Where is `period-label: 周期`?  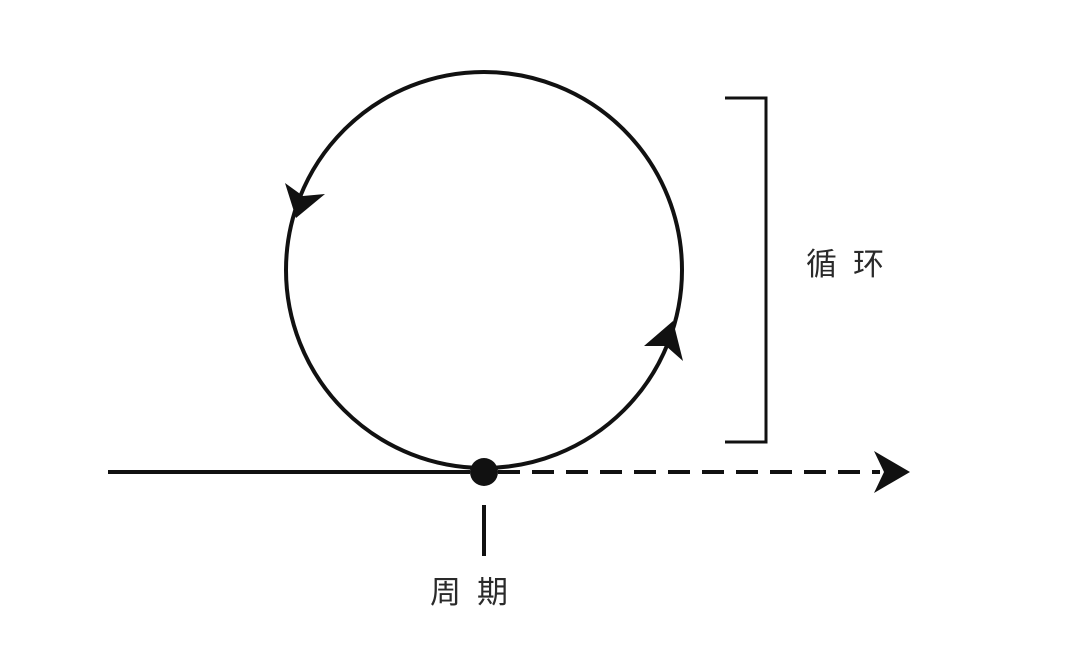
period-label: 周期 is located at coordinates (477, 593).